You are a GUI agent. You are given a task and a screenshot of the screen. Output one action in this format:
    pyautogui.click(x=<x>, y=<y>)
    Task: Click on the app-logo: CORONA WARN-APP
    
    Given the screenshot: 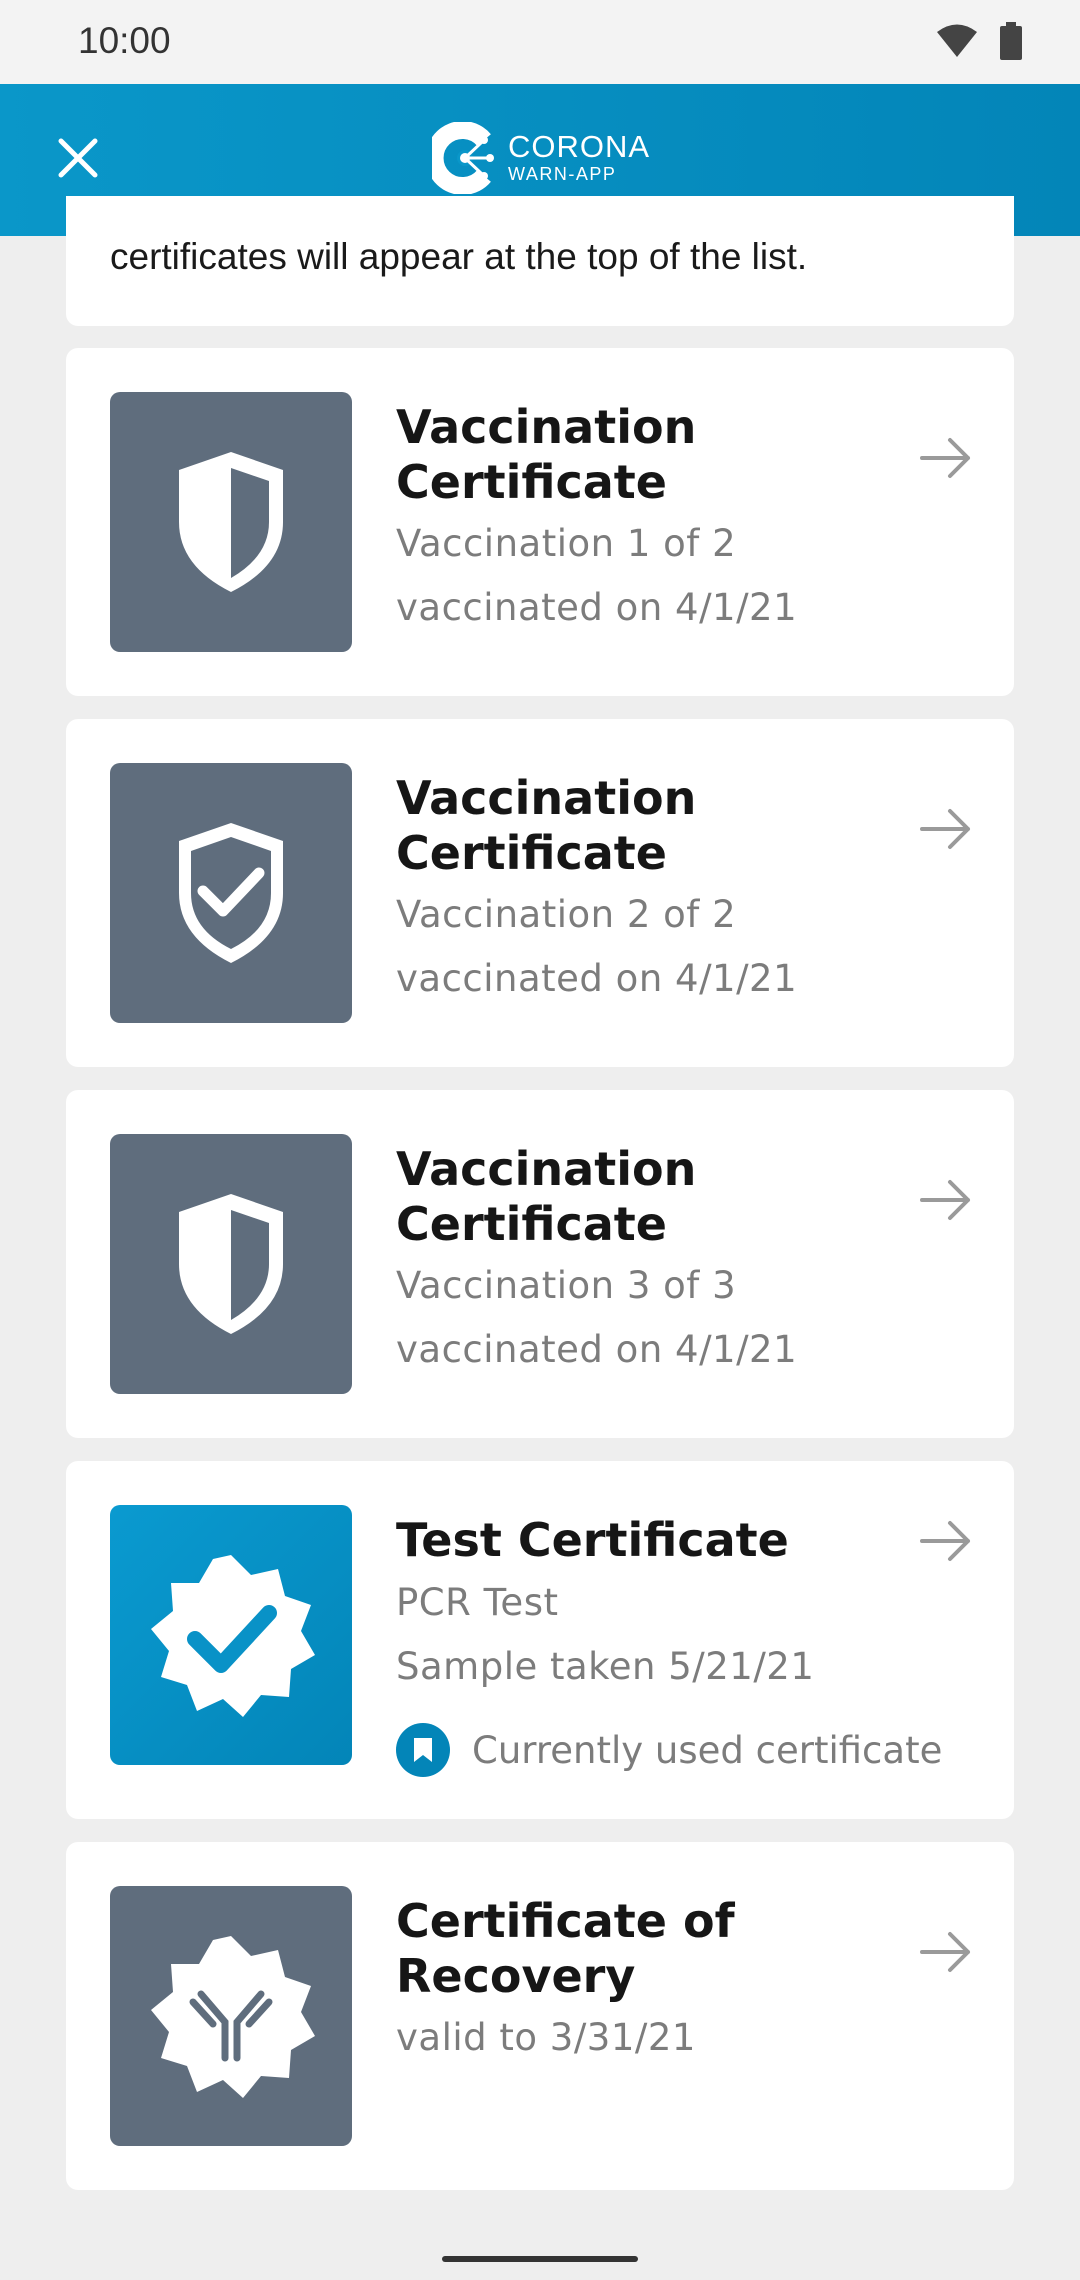 What is the action you would take?
    pyautogui.click(x=541, y=158)
    